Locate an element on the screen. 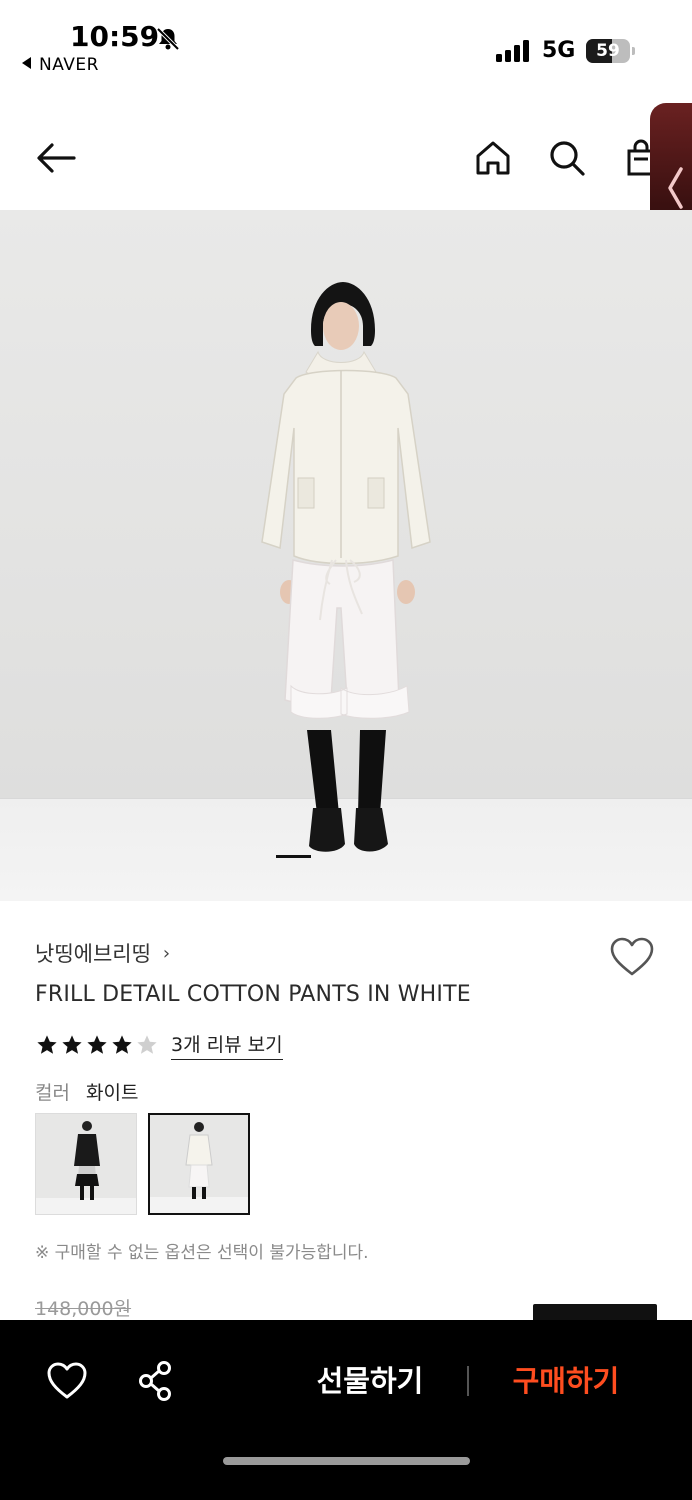  rating-row: 3개 리뷰 보기 is located at coordinates (159, 1045).